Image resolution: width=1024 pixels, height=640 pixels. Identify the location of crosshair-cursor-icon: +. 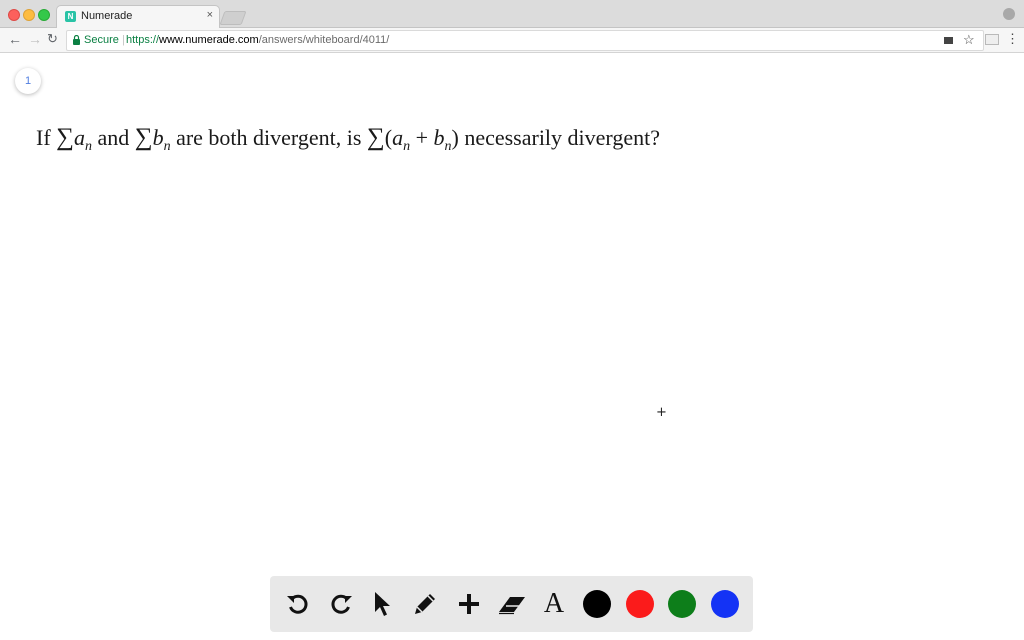
(661, 412).